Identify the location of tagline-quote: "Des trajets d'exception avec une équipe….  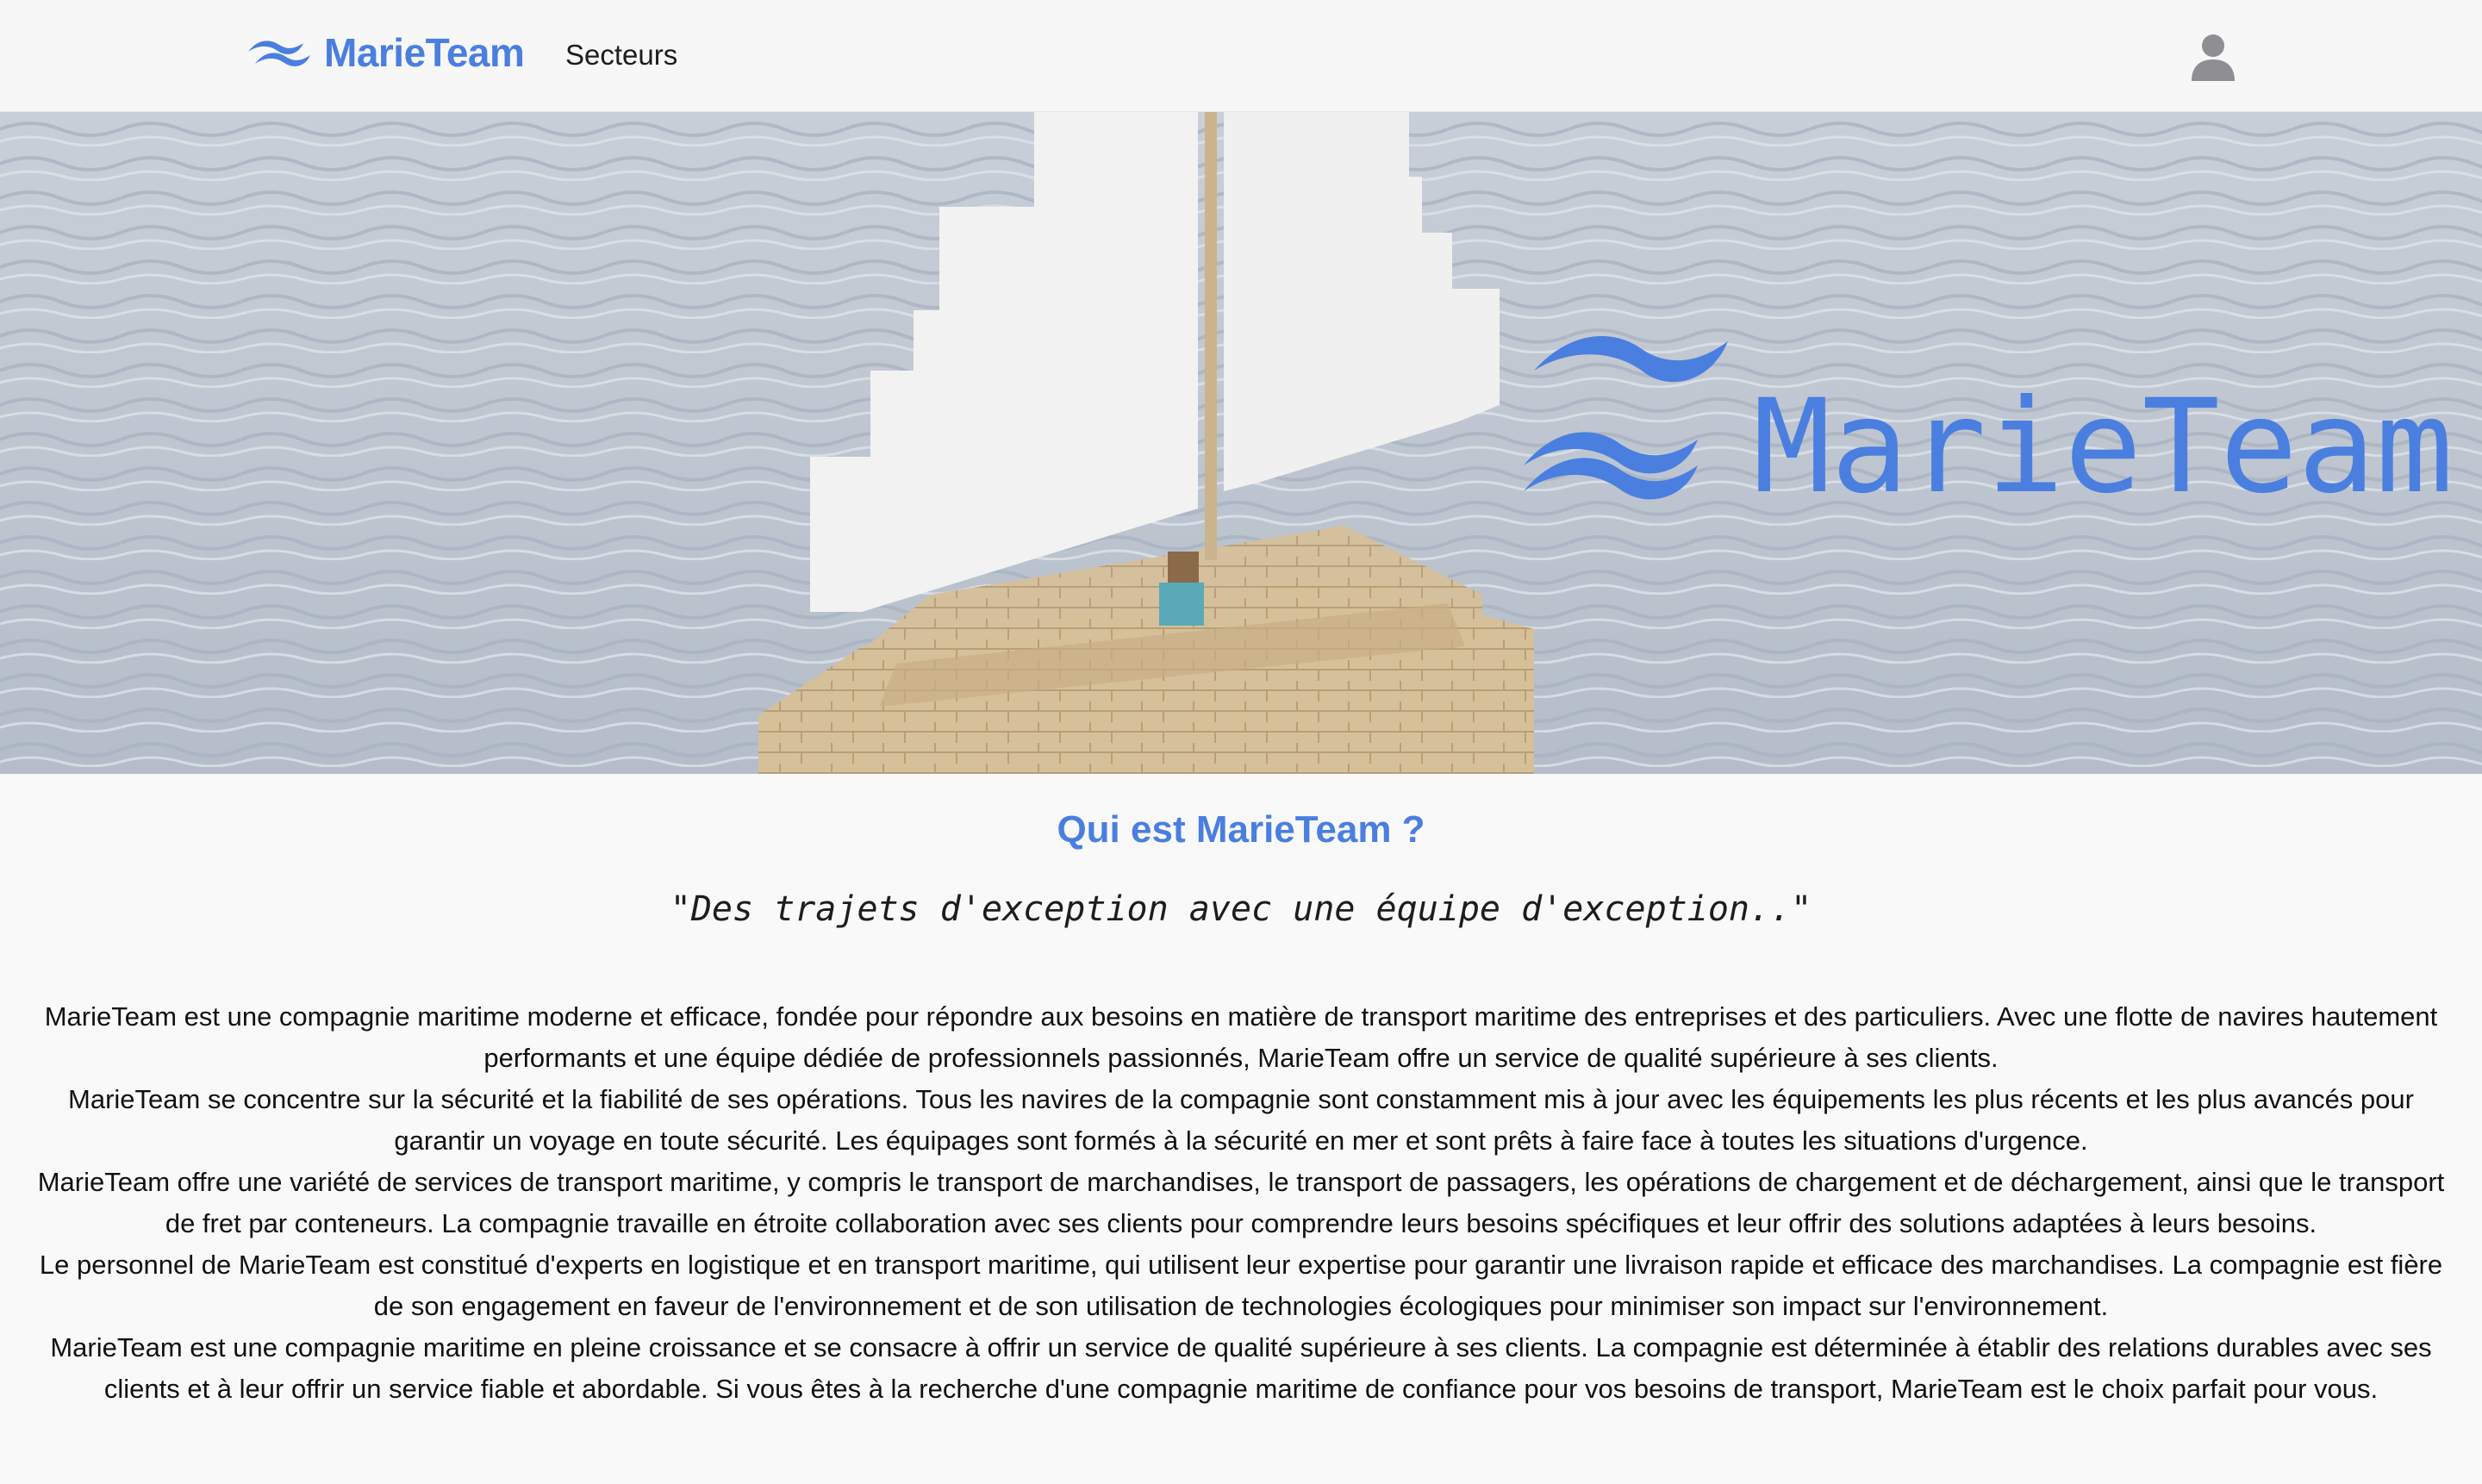
(1241, 909).